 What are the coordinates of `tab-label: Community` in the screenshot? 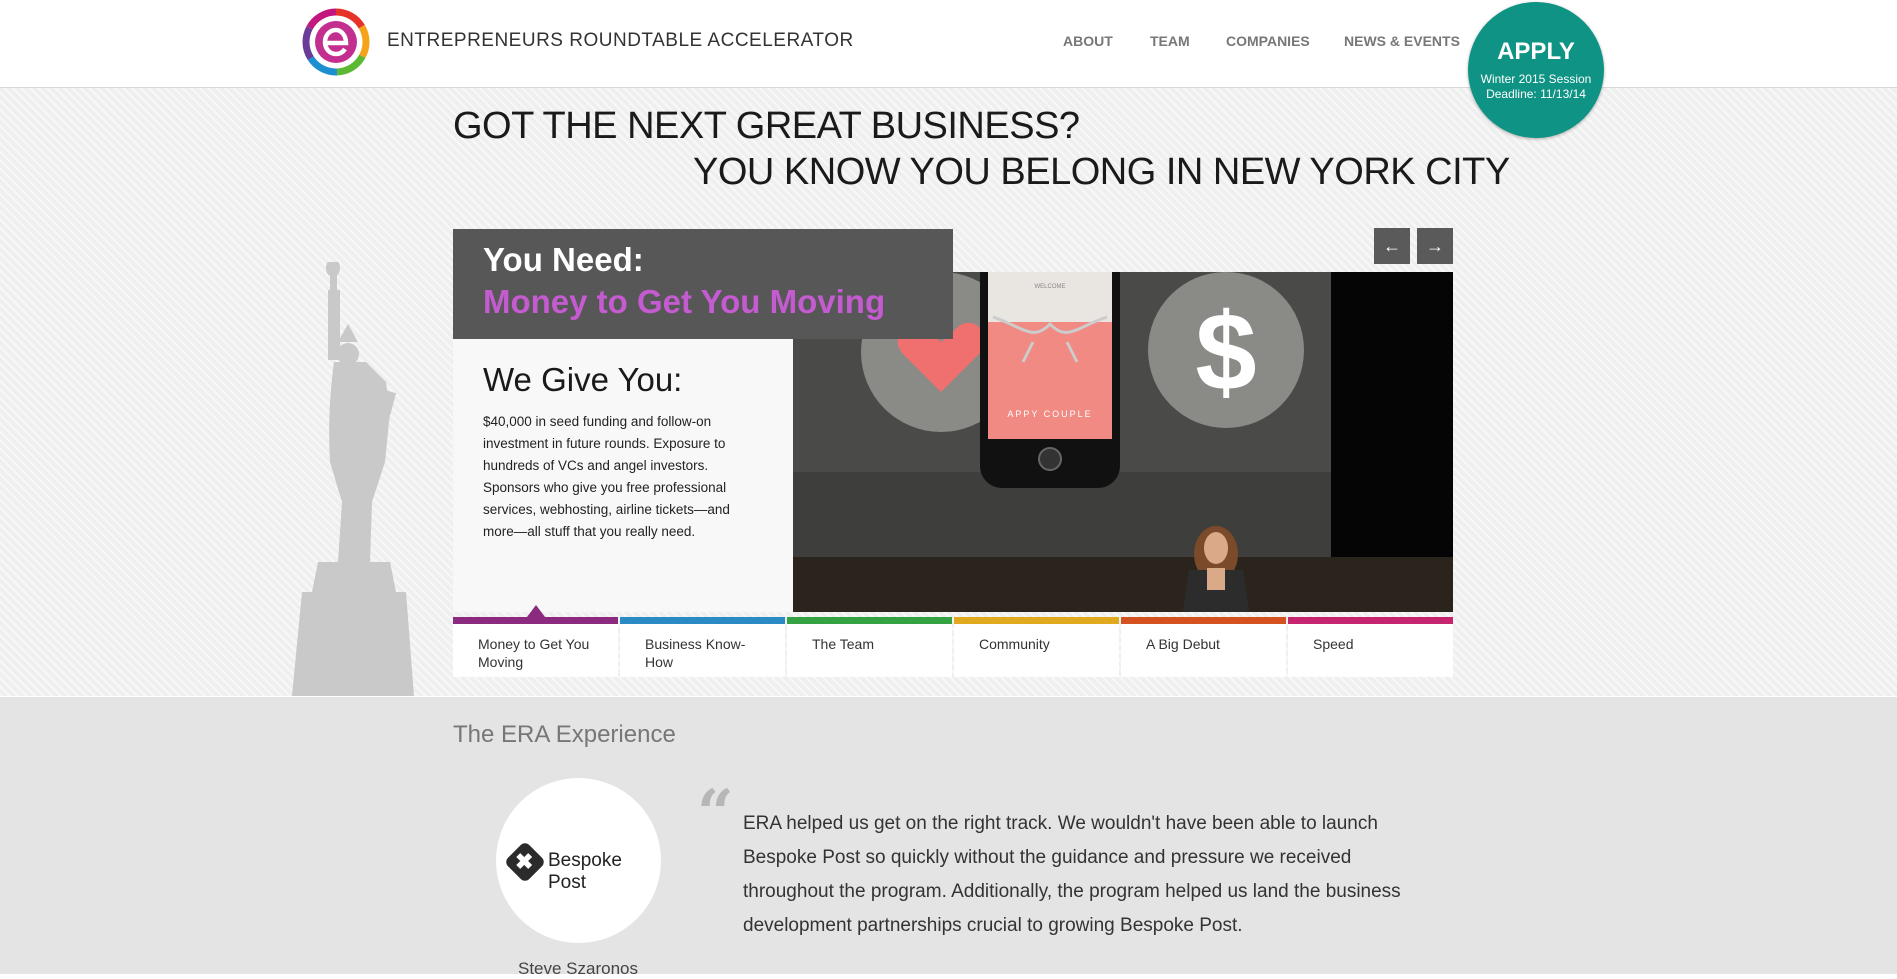 It's located at (1014, 644).